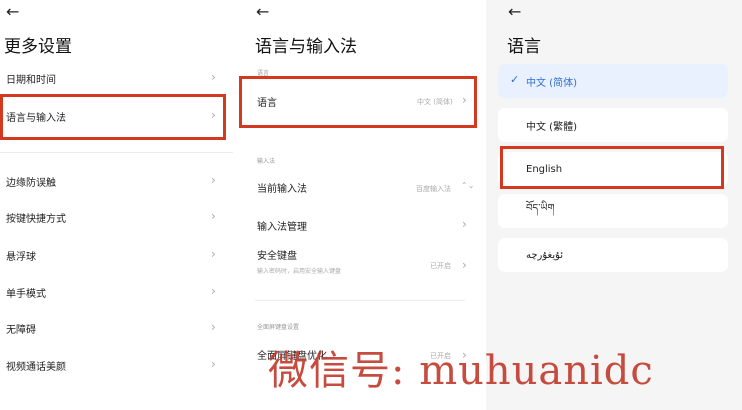 The width and height of the screenshot is (742, 410). I want to click on watermark-text: 微信号: muhuanidc, so click(461, 371).